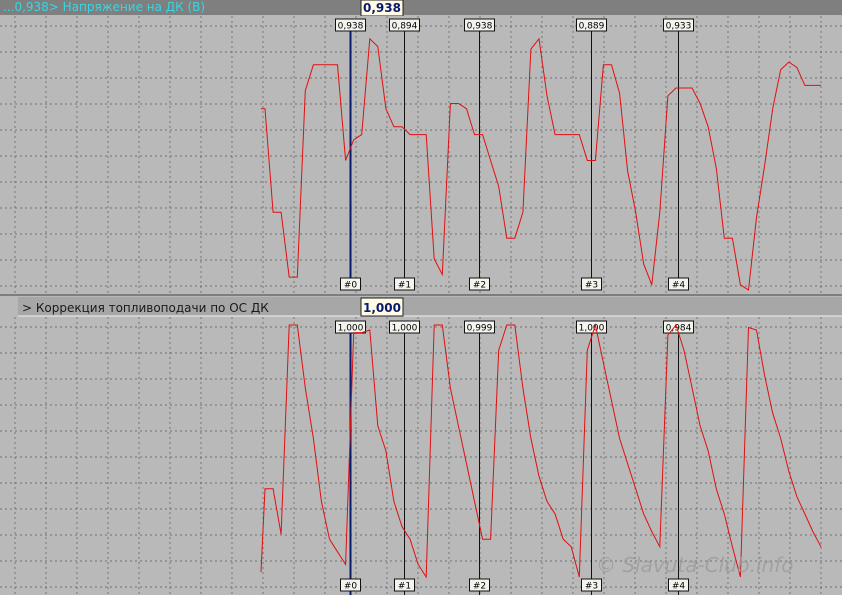 This screenshot has width=842, height=595. Describe the element at coordinates (592, 329) in the screenshot. I see `bottom-marker-value-3: 1,000` at that location.